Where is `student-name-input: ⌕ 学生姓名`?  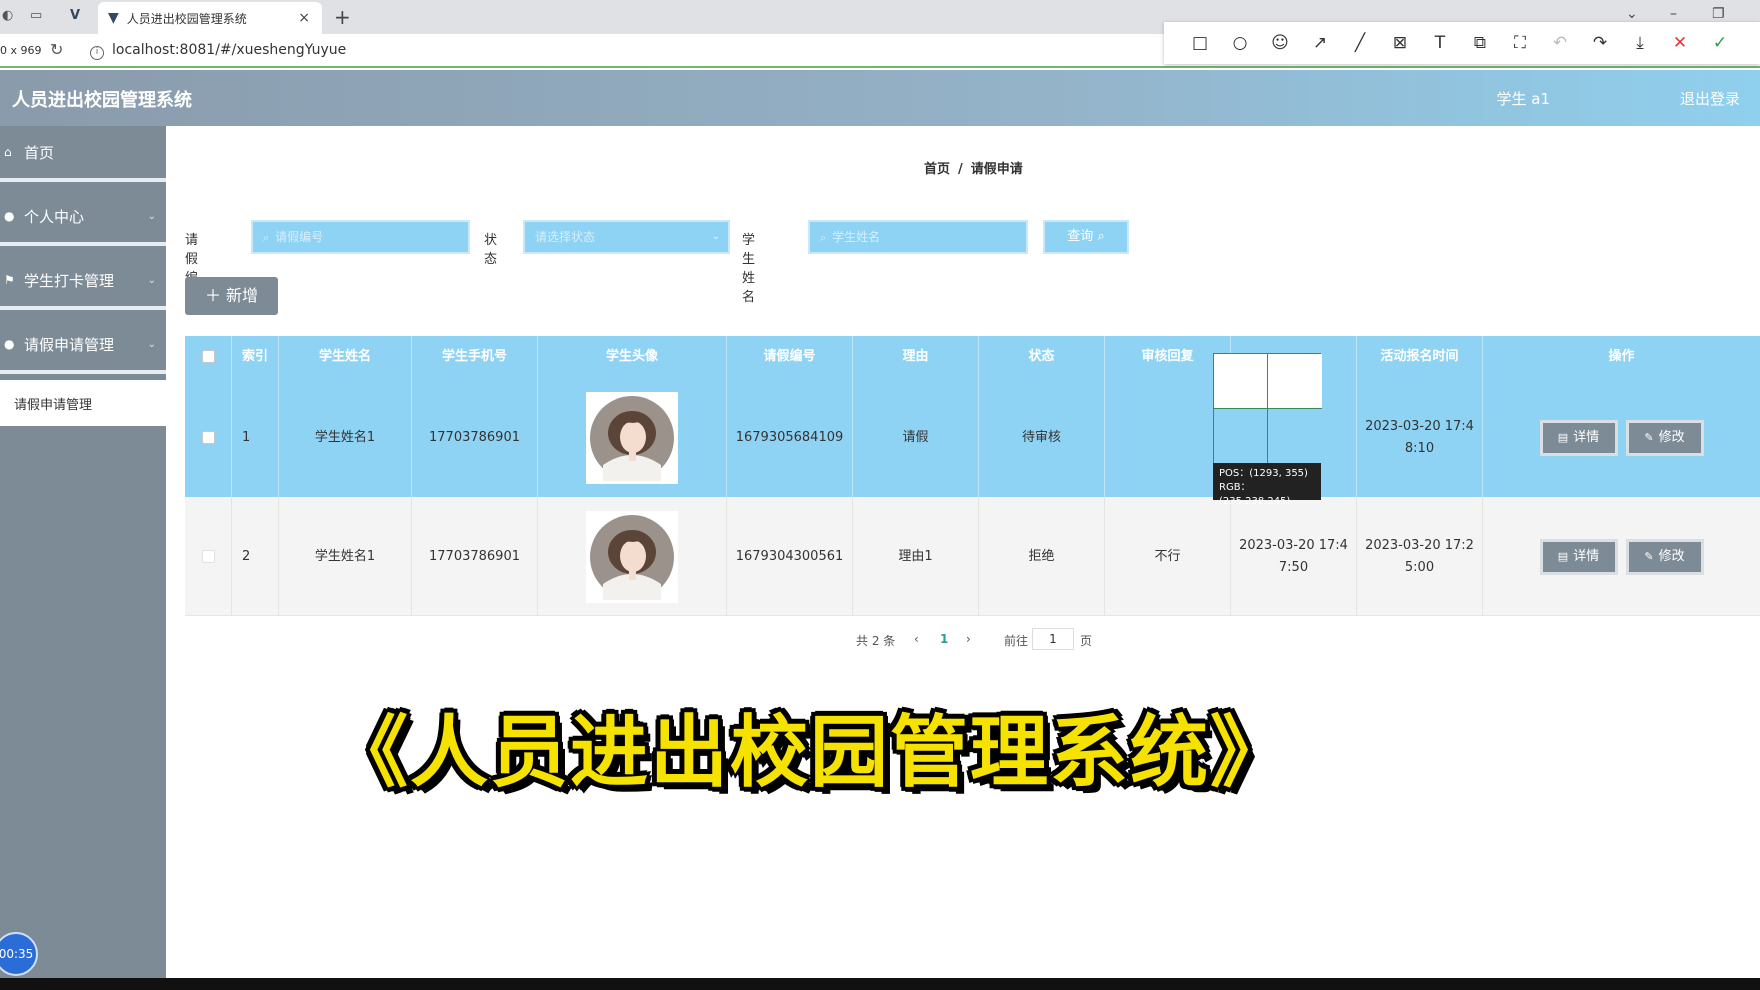 student-name-input: ⌕ 学生姓名 is located at coordinates (918, 237).